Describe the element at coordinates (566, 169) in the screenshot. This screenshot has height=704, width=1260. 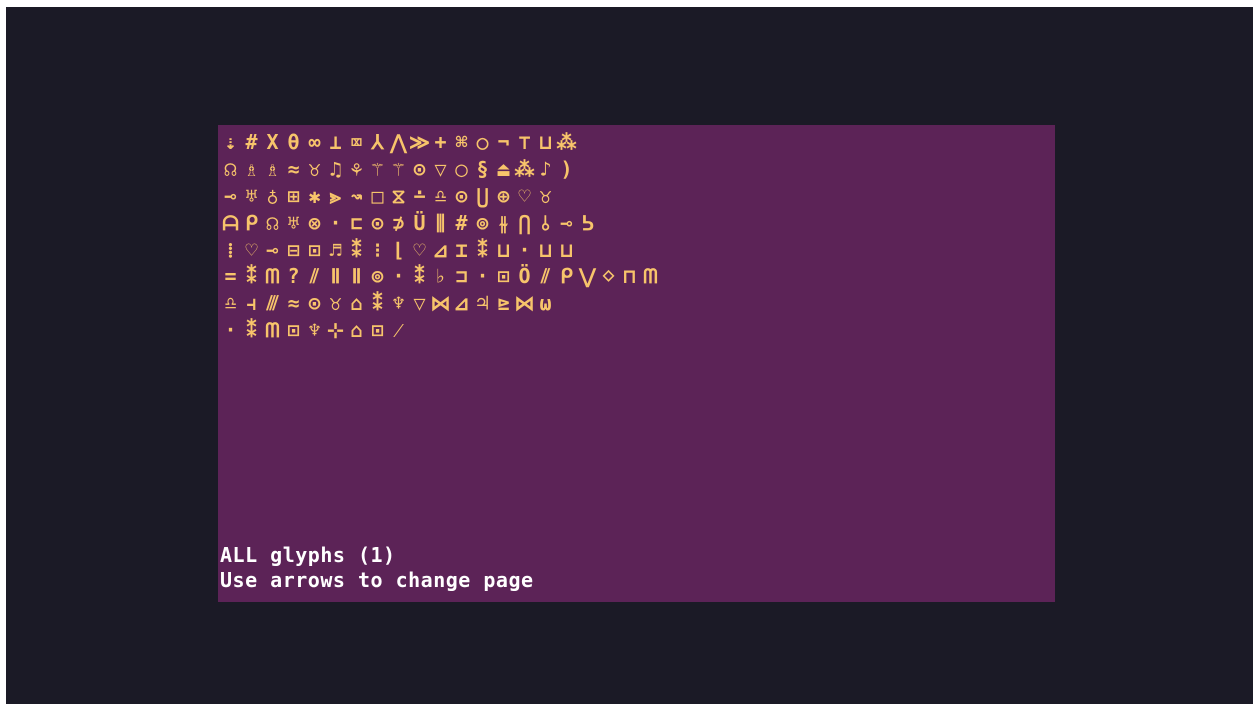
I see `glyph-cell: )` at that location.